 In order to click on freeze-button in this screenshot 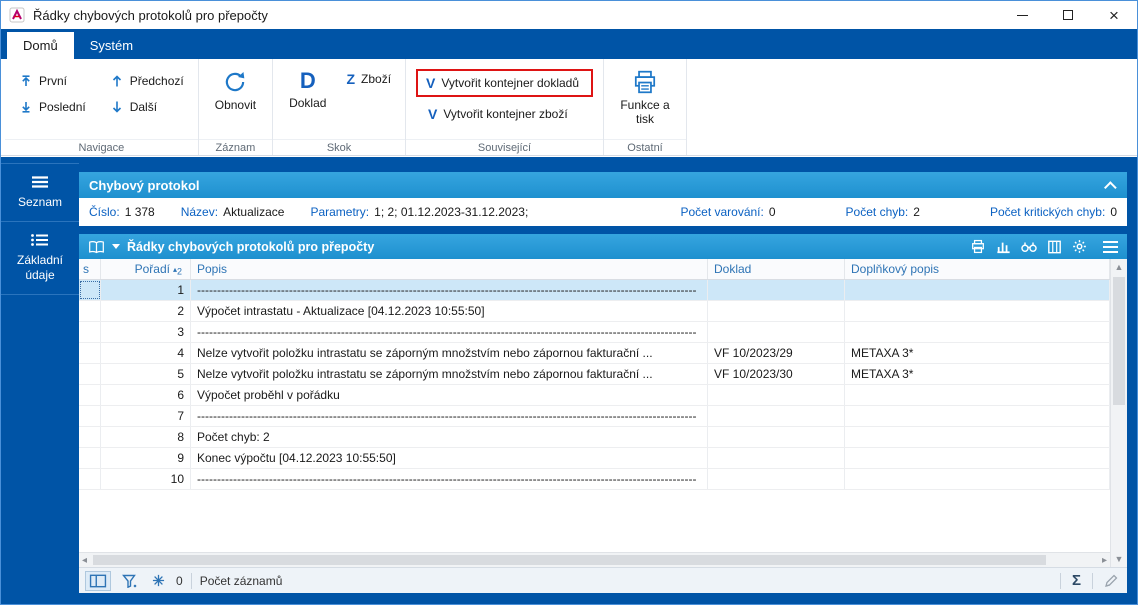, I will do `click(158, 580)`.